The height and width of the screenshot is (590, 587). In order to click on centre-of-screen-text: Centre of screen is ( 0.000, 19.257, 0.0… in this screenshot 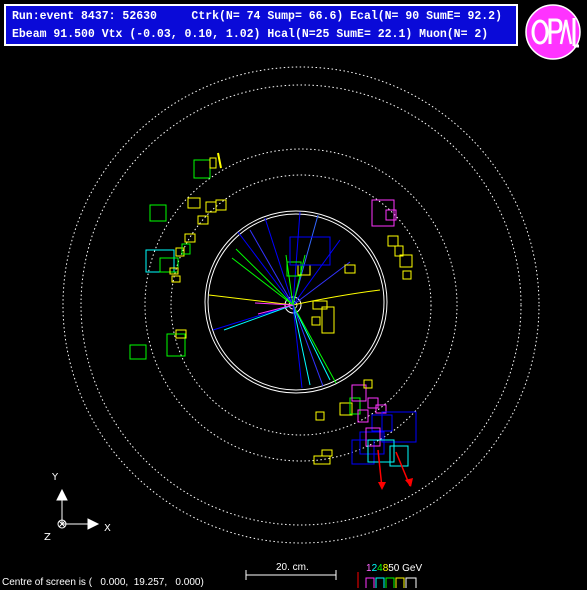, I will do `click(103, 582)`.